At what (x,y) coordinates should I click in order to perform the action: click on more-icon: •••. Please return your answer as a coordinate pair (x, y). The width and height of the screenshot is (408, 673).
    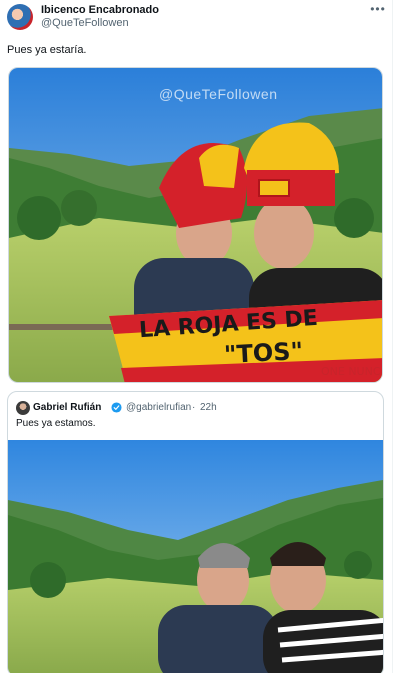
    Looking at the image, I should click on (378, 9).